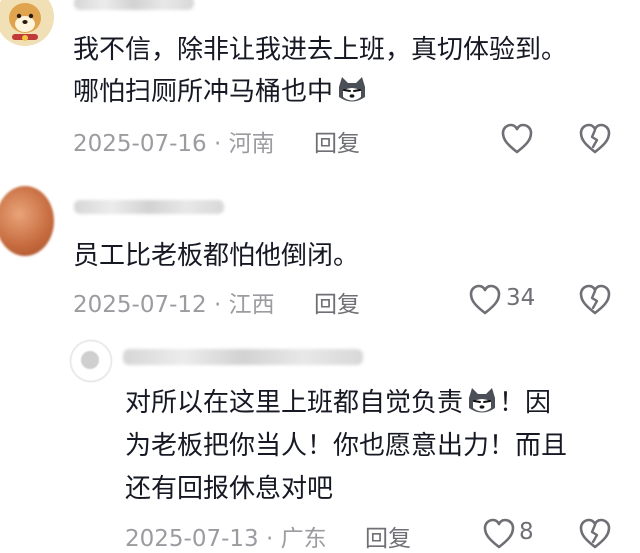  I want to click on comment-text-line: 哪怕扫厕所冲马桶也中, so click(221, 92).